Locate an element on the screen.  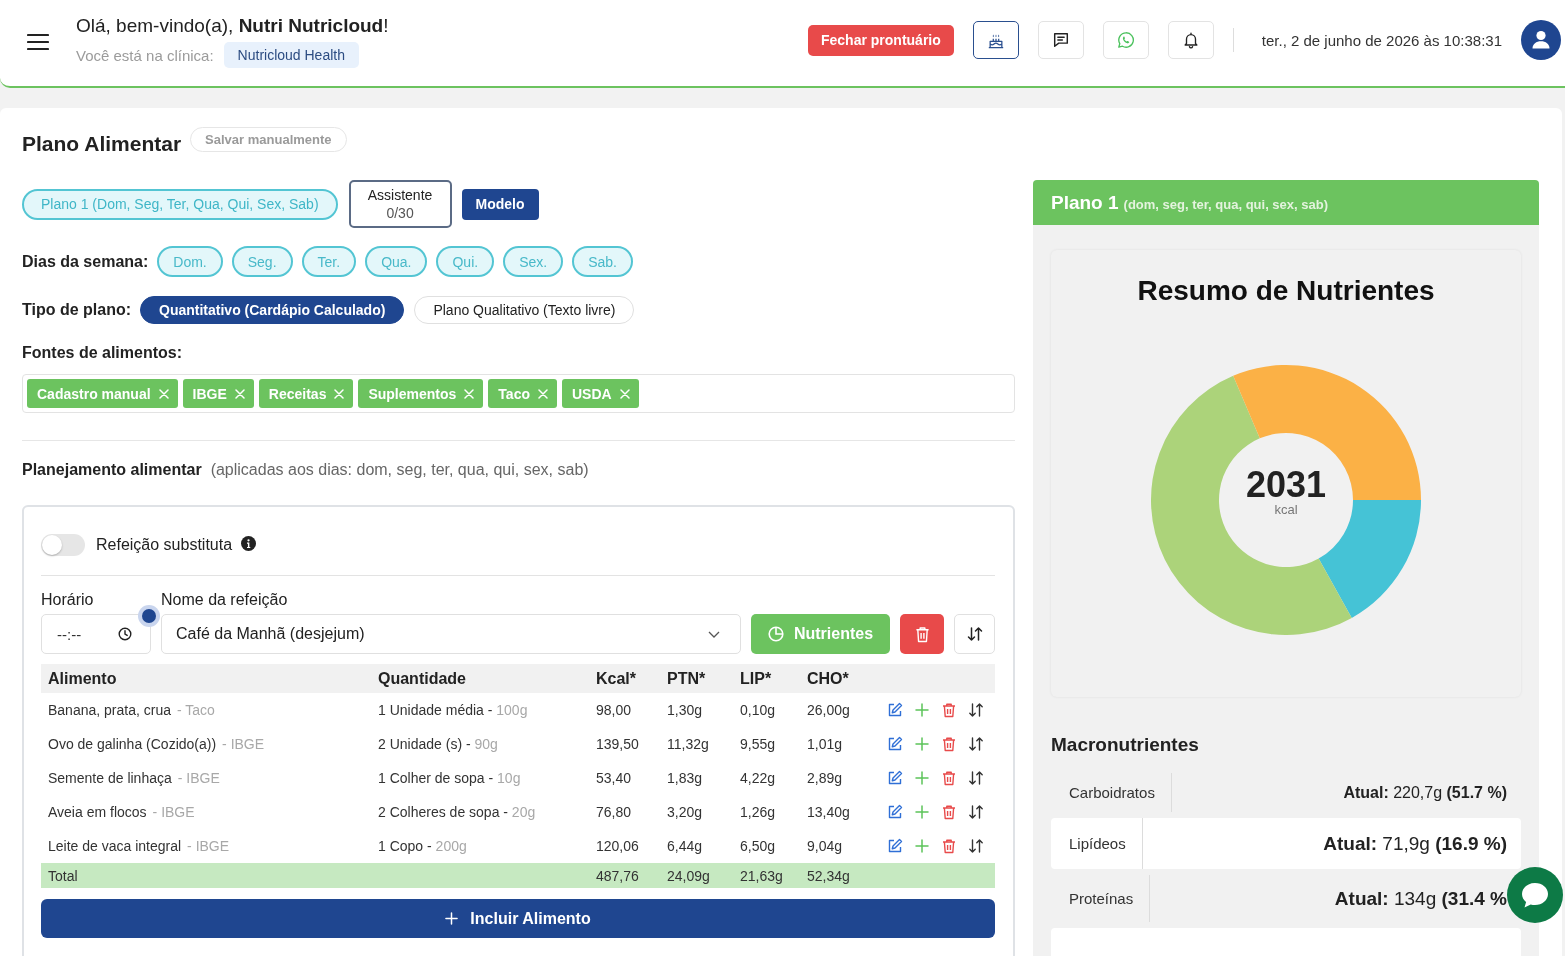
weekday-chip: Dom. is located at coordinates (190, 261).